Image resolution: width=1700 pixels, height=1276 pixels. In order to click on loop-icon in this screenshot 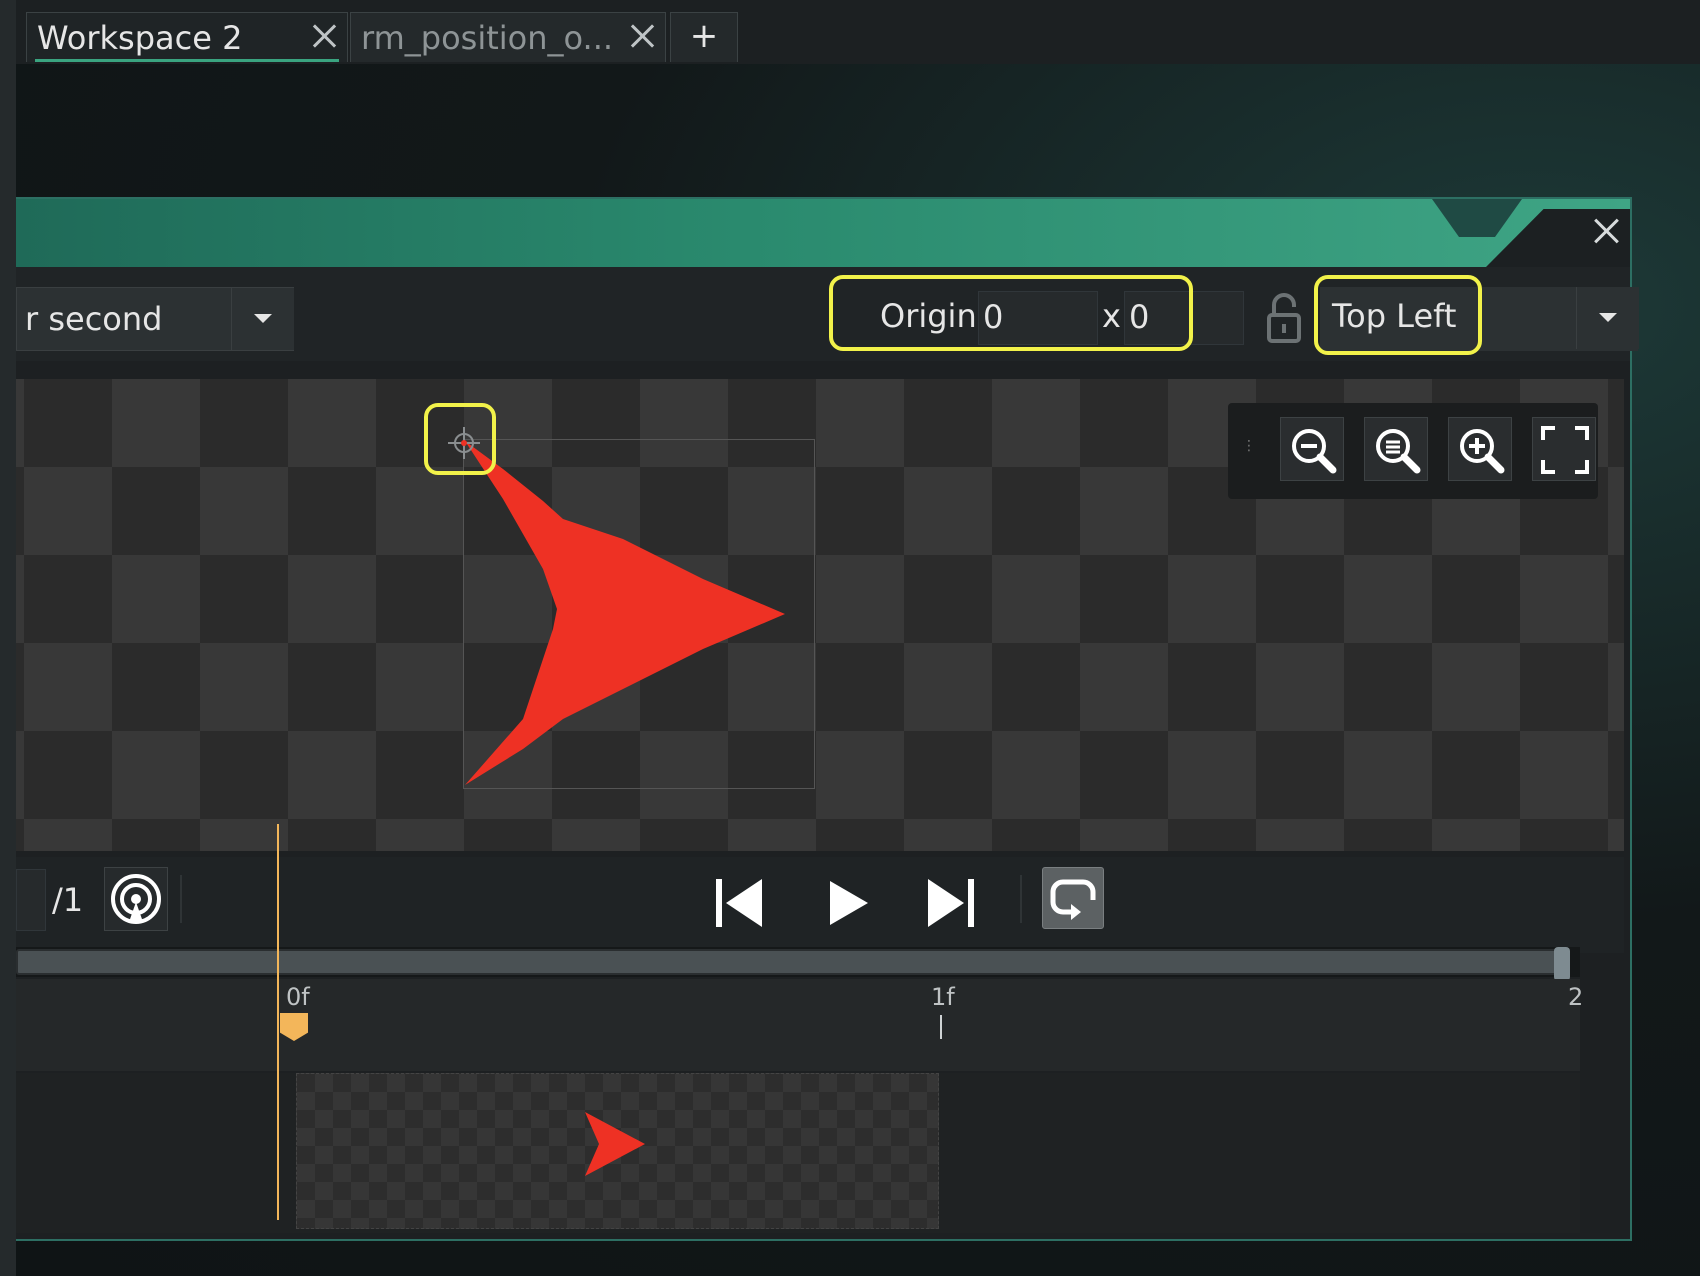, I will do `click(1073, 899)`.